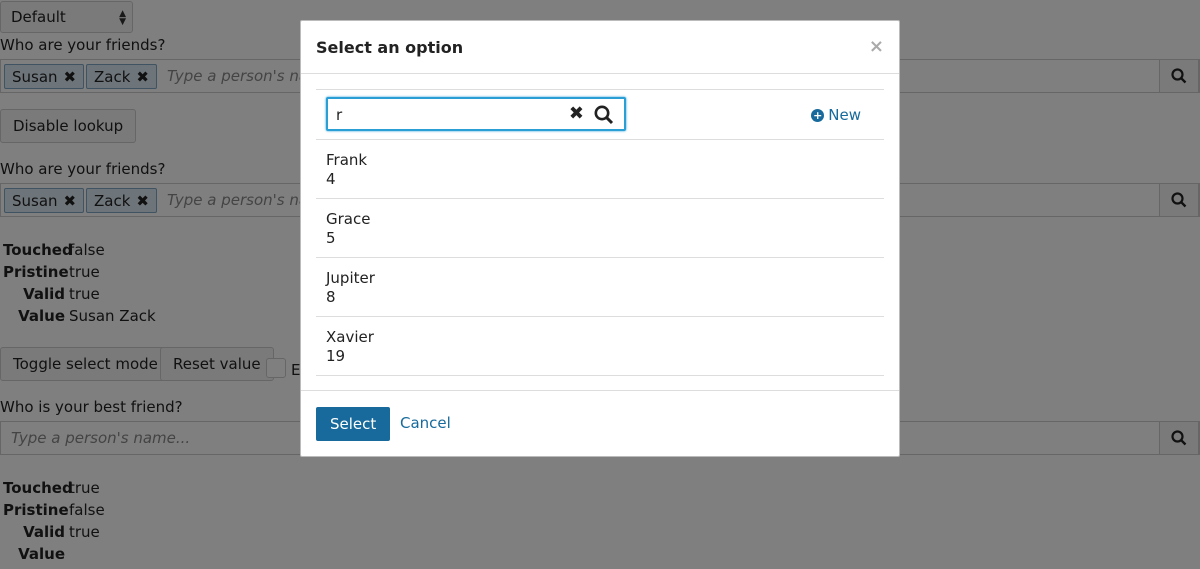 The height and width of the screenshot is (569, 1200). I want to click on new-link: + New, so click(836, 115).